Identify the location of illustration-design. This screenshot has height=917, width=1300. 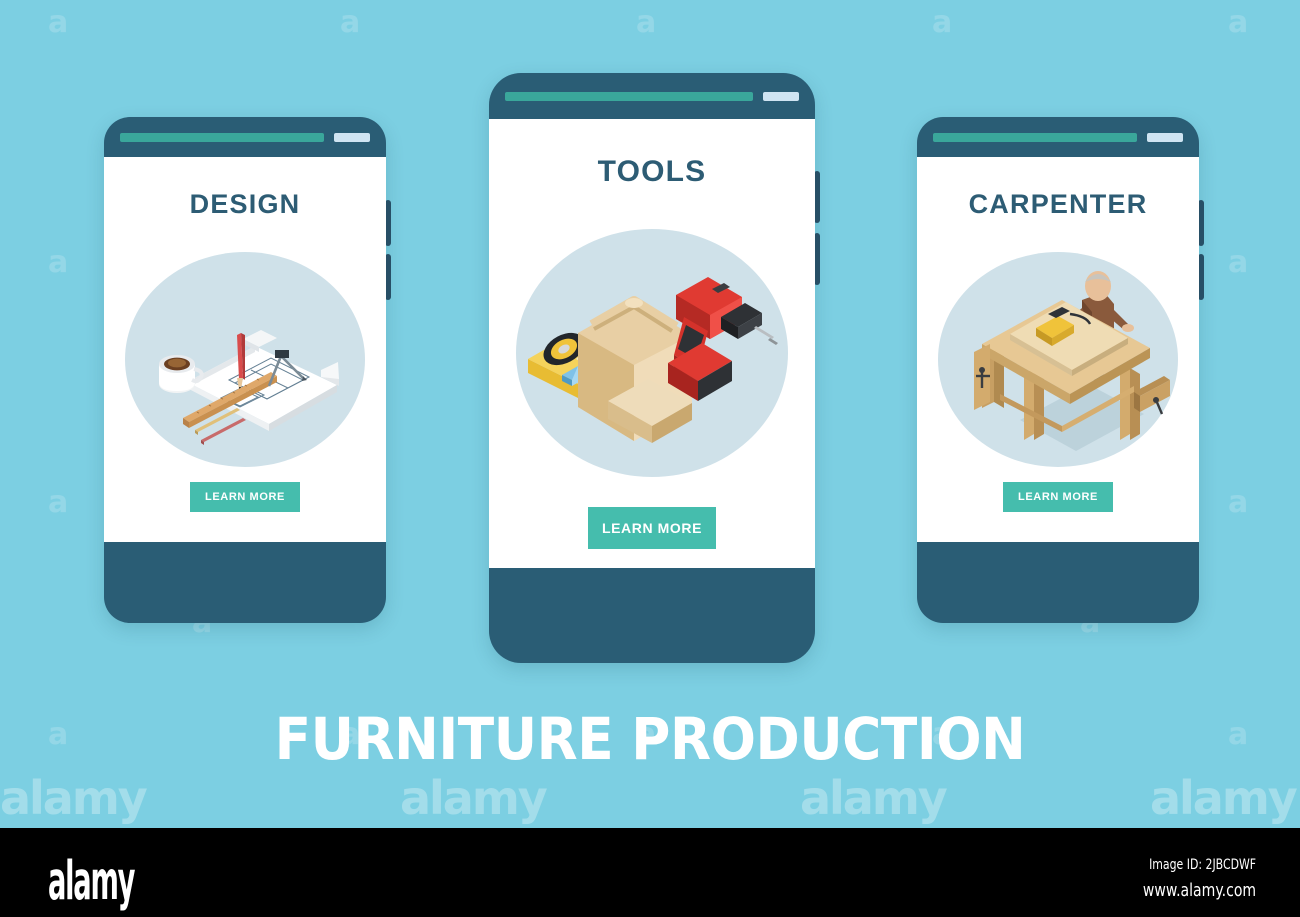
(245, 359).